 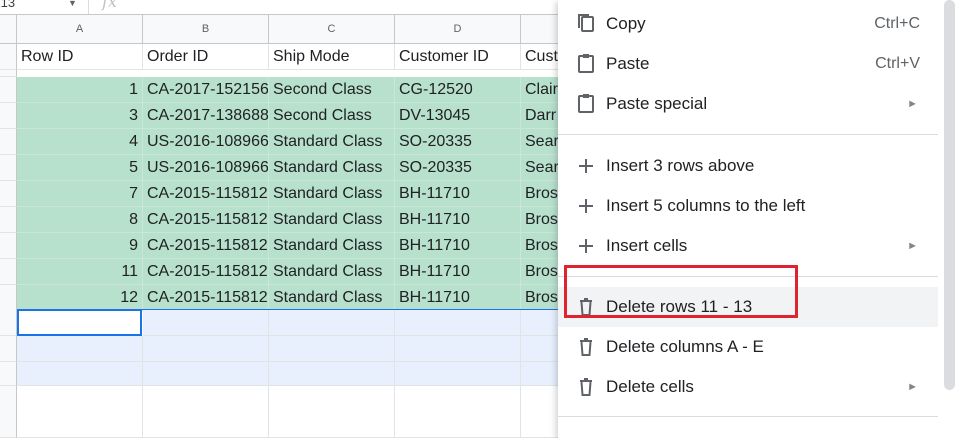 I want to click on menu-item-label: Paste special, so click(x=657, y=103).